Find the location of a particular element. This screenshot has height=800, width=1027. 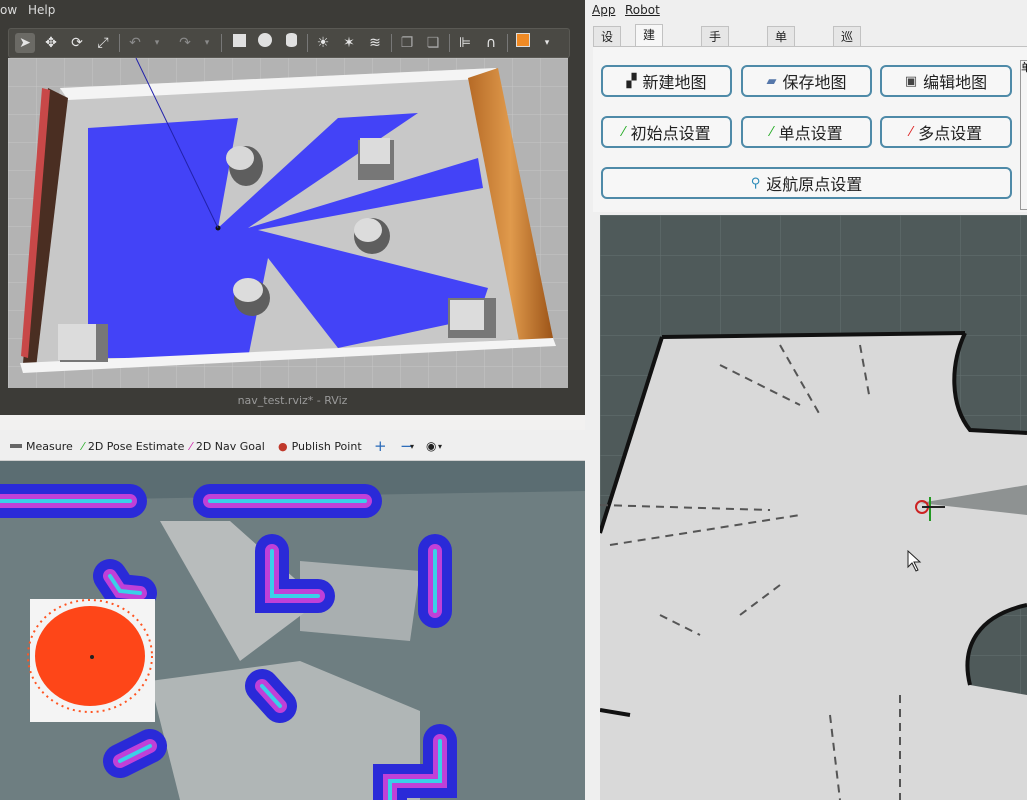

pose-estimate-label: 2D Pose Estimate is located at coordinates (136, 446).